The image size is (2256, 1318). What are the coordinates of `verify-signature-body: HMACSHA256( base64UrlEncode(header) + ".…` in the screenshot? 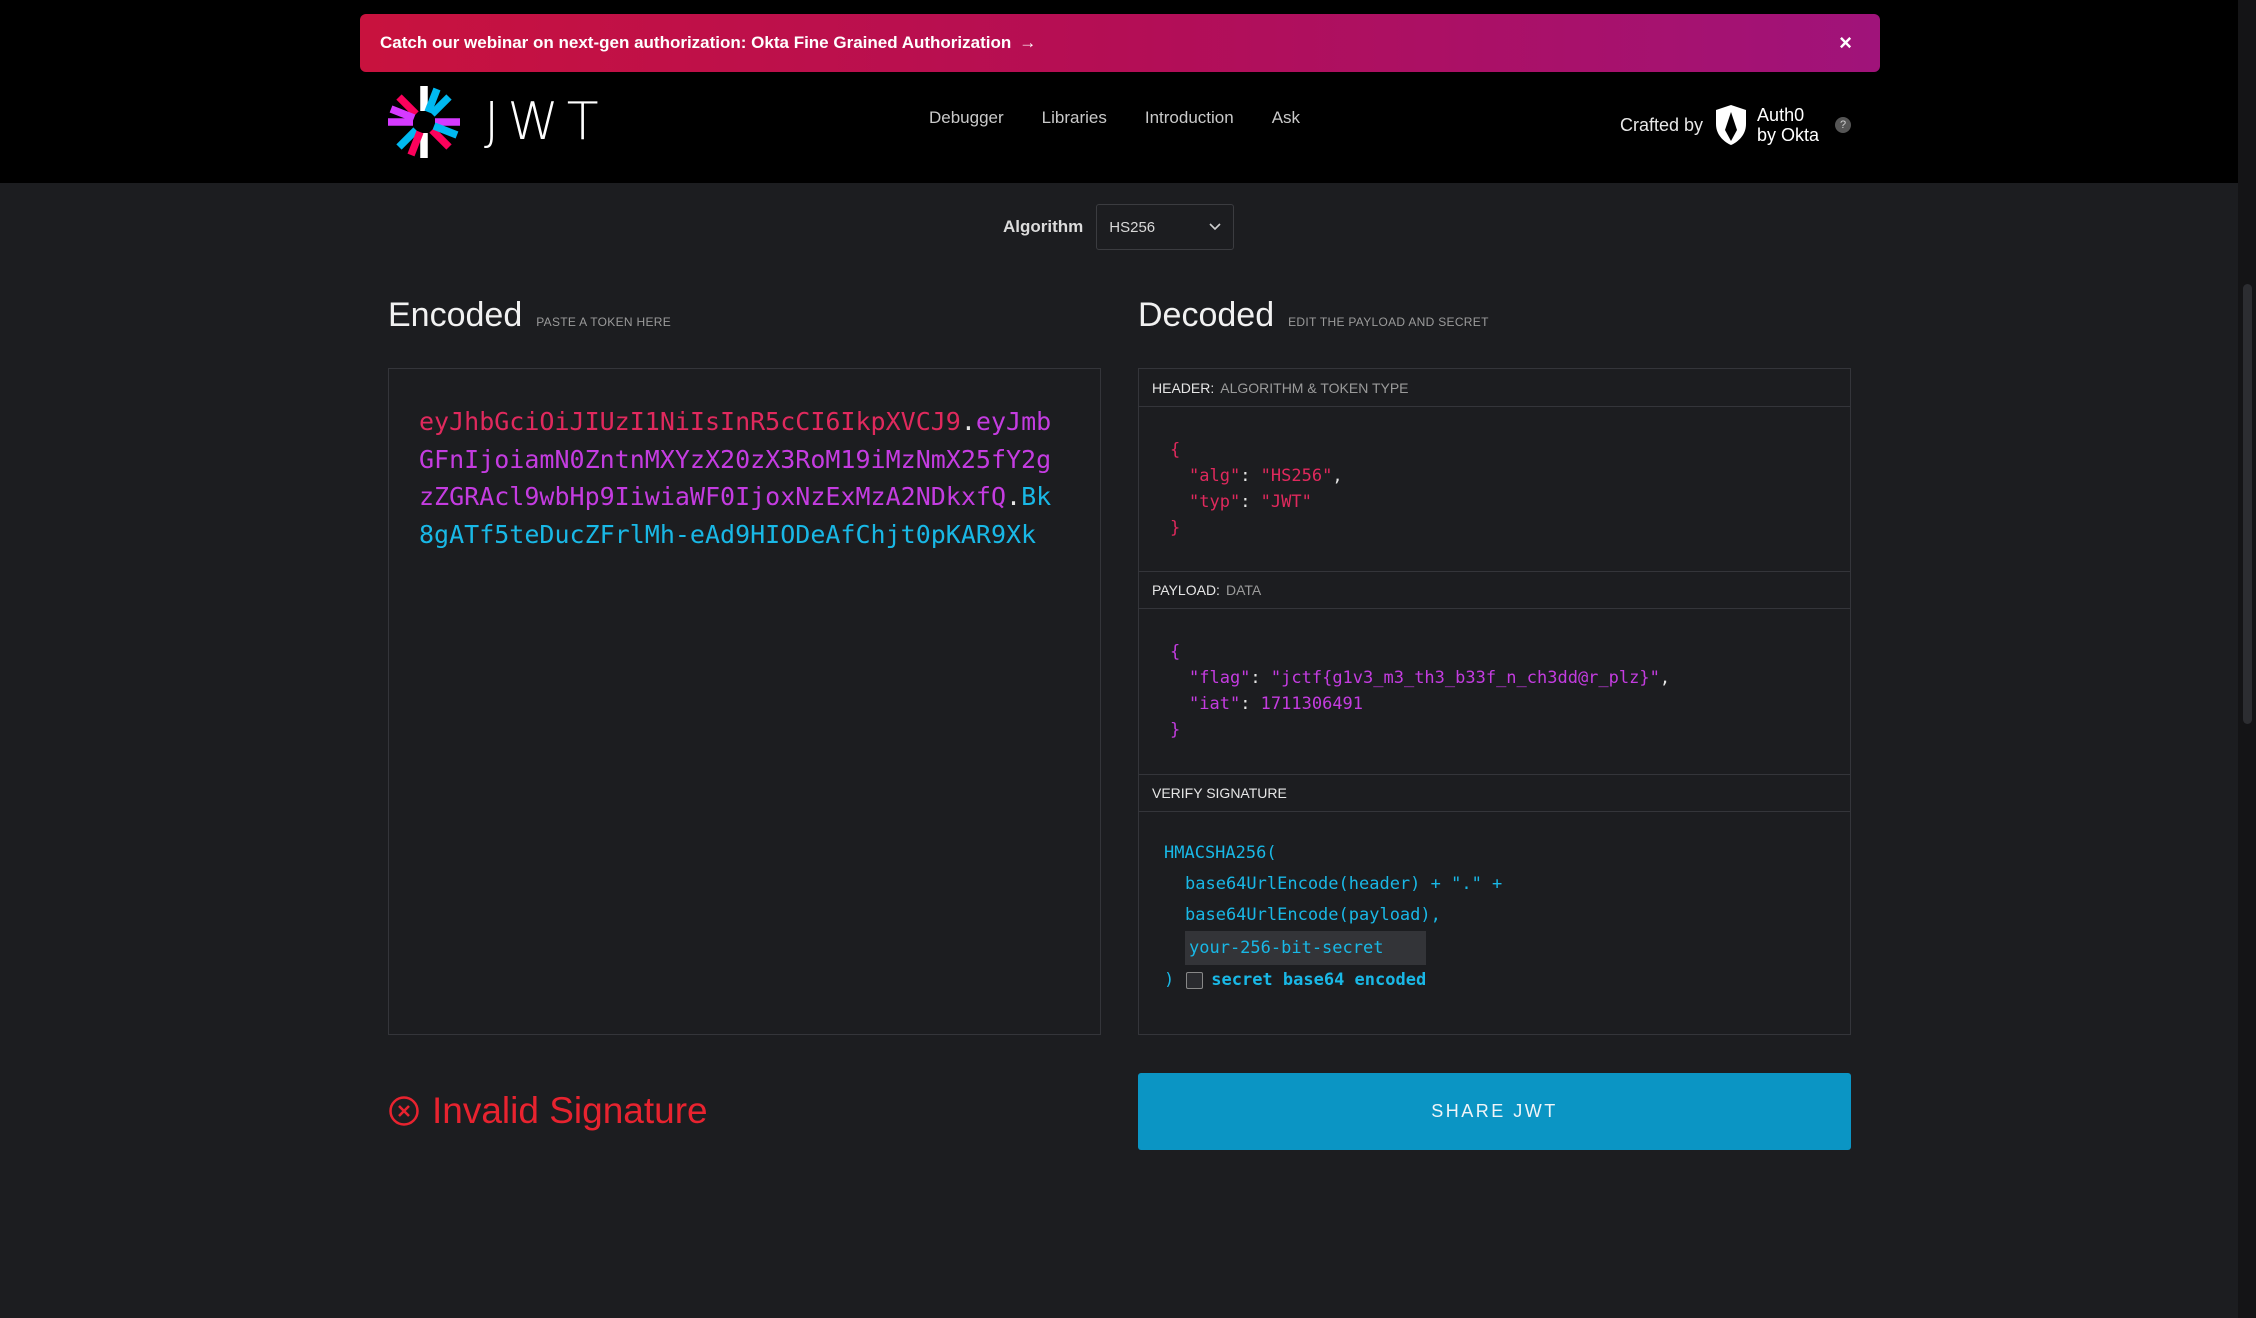 It's located at (1494, 912).